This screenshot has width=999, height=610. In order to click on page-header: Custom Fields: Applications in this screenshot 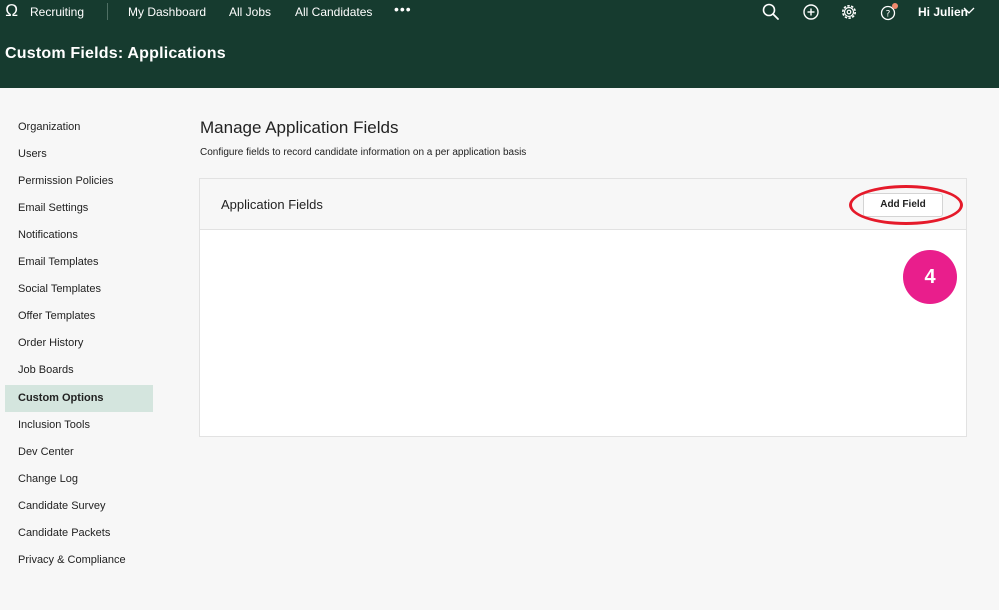, I will do `click(115, 53)`.